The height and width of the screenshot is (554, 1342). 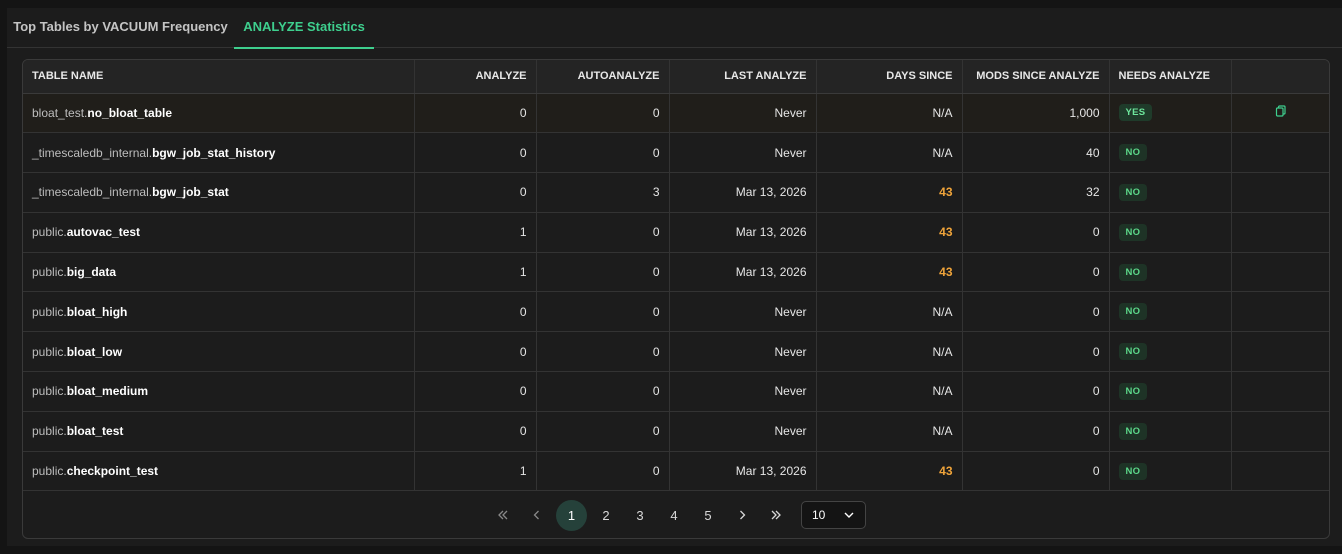 What do you see at coordinates (603, 192) in the screenshot?
I see `cell-autoanalyze: 3` at bounding box center [603, 192].